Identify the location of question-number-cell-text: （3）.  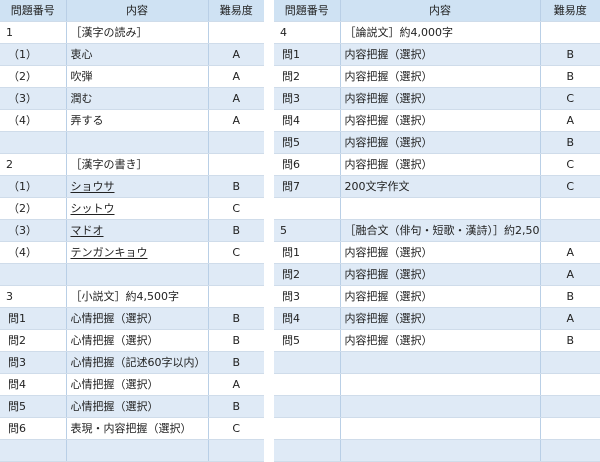
(22, 230).